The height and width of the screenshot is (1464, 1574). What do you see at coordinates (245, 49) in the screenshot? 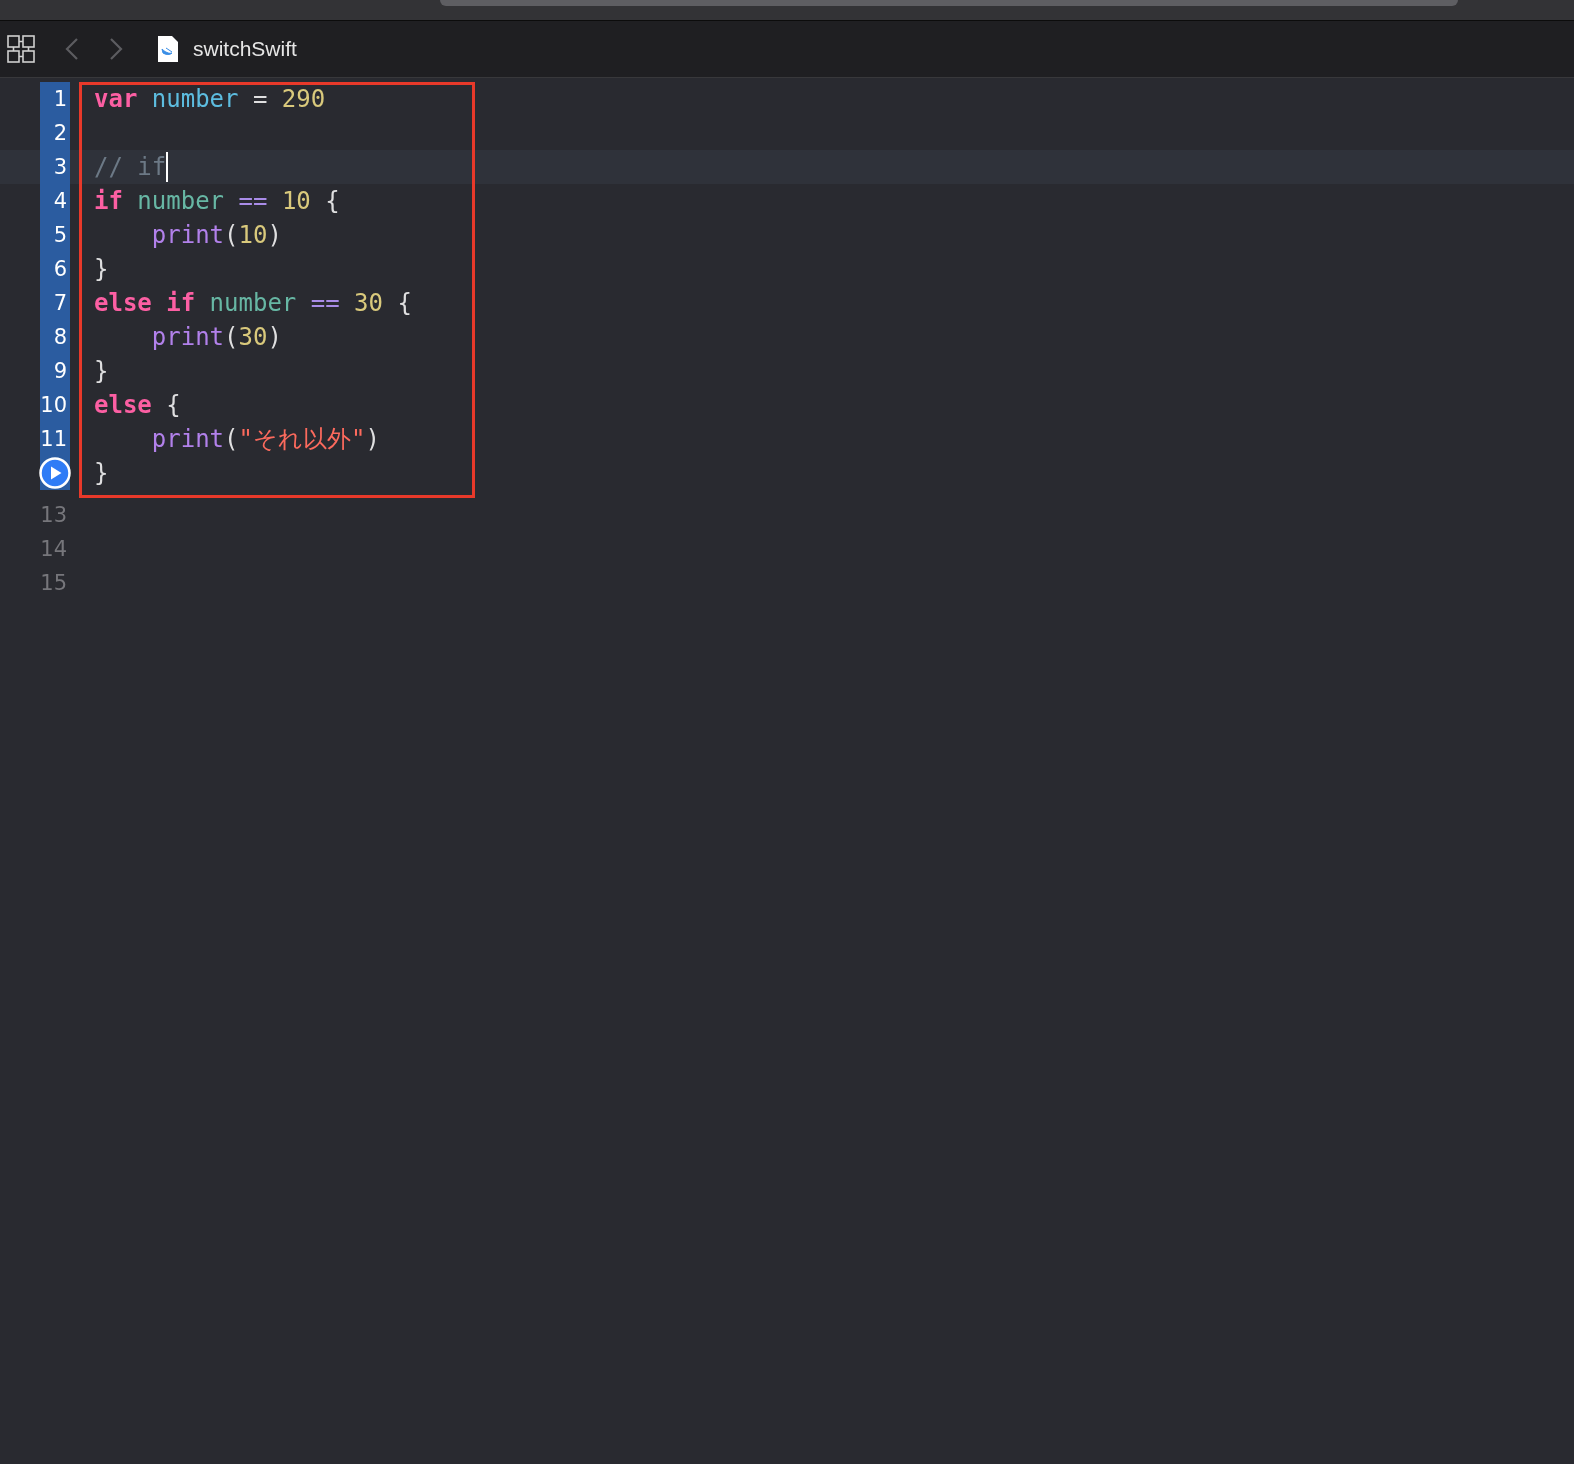
I see `file-name: switchSwift` at bounding box center [245, 49].